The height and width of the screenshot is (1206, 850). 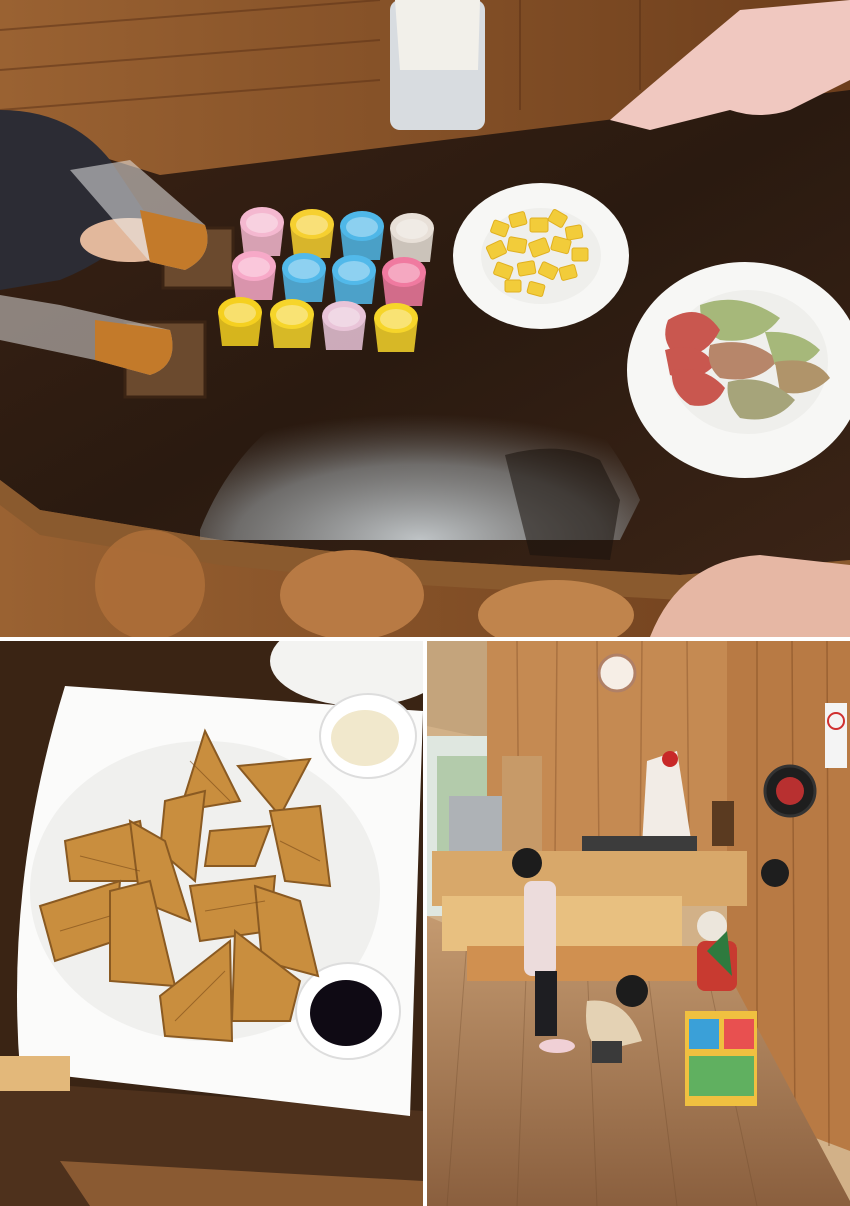 I want to click on lantern, so click(x=723, y=823).